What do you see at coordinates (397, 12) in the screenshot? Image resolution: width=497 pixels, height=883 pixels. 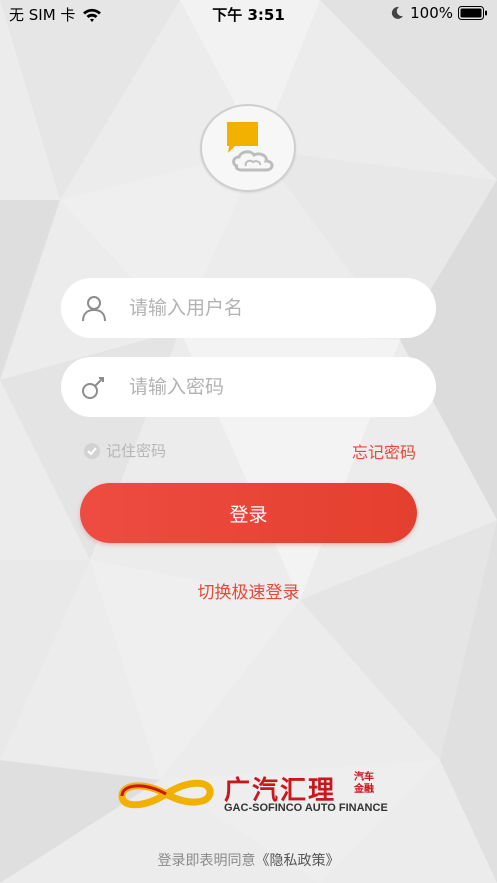 I see `moon-icon` at bounding box center [397, 12].